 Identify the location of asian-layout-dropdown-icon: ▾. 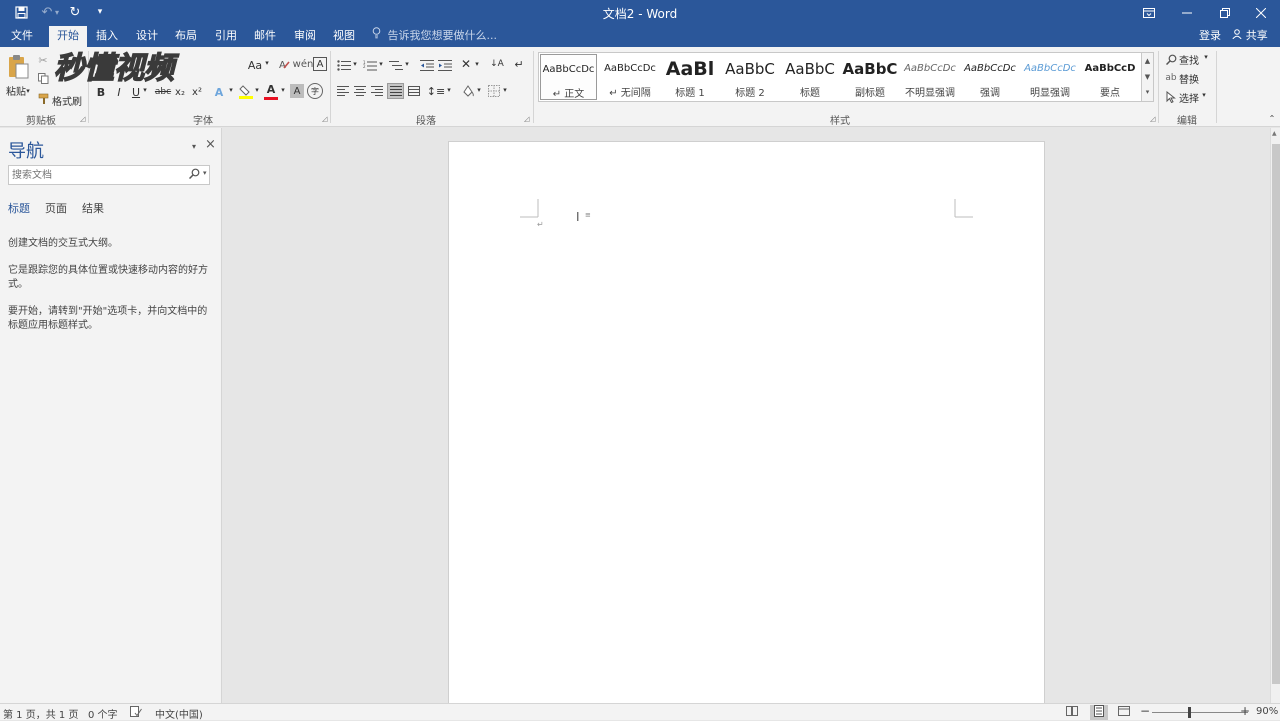
(477, 64).